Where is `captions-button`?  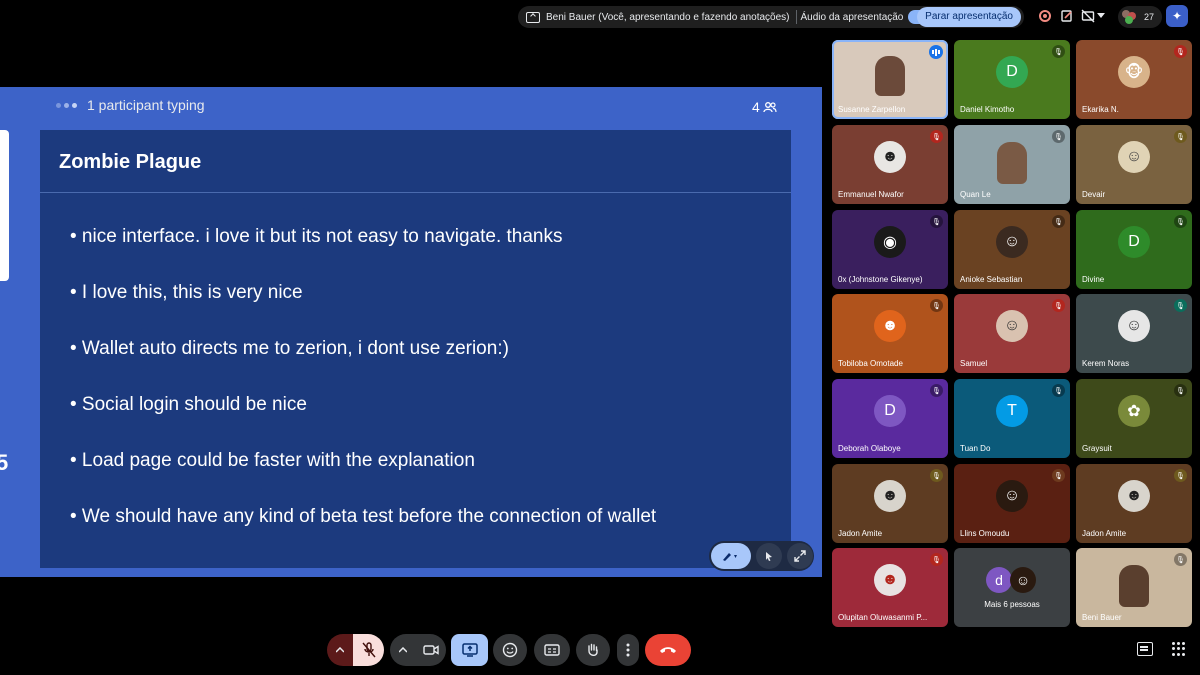
captions-button is located at coordinates (552, 650).